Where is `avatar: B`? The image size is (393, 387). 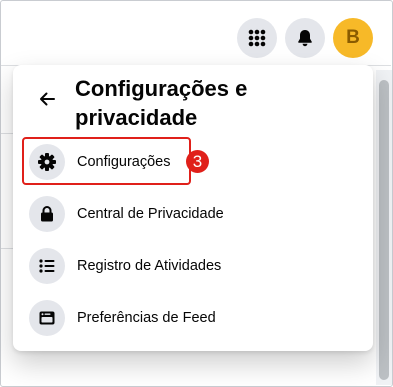
avatar: B is located at coordinates (353, 38).